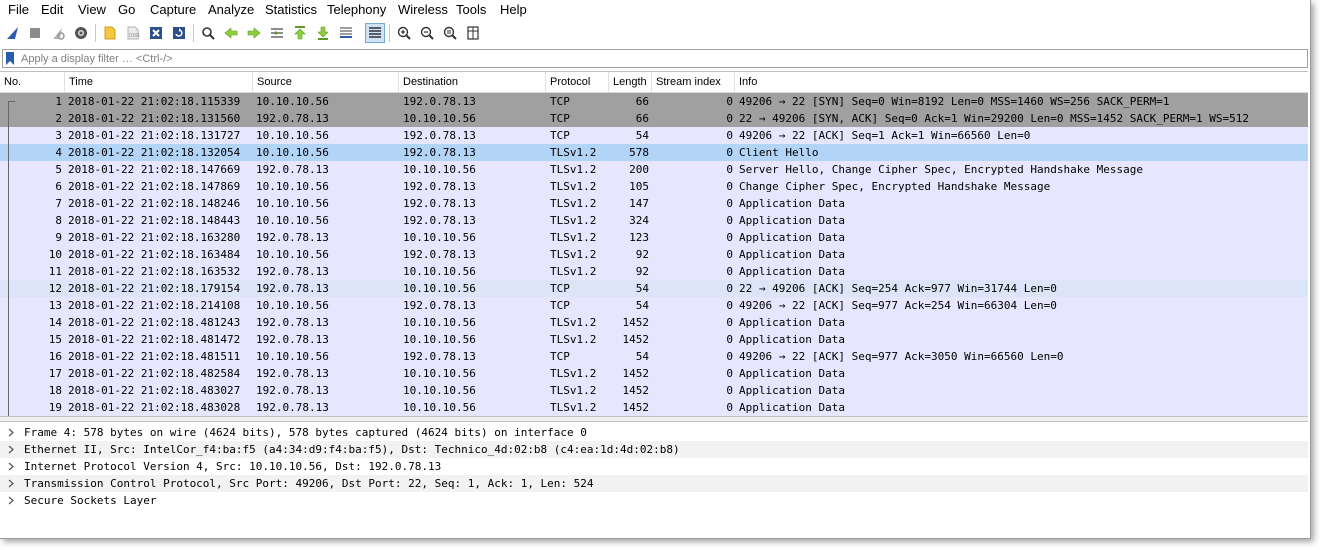  What do you see at coordinates (513, 9) in the screenshot?
I see `menu-help: Help` at bounding box center [513, 9].